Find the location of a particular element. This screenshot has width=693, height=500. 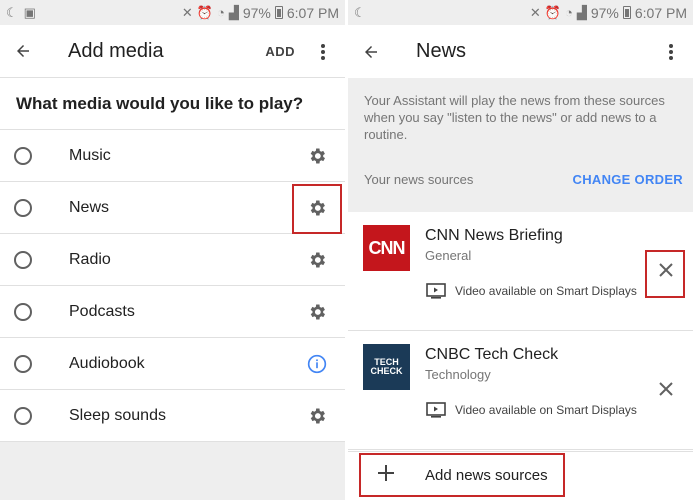

media-label: Radio is located at coordinates (90, 259).